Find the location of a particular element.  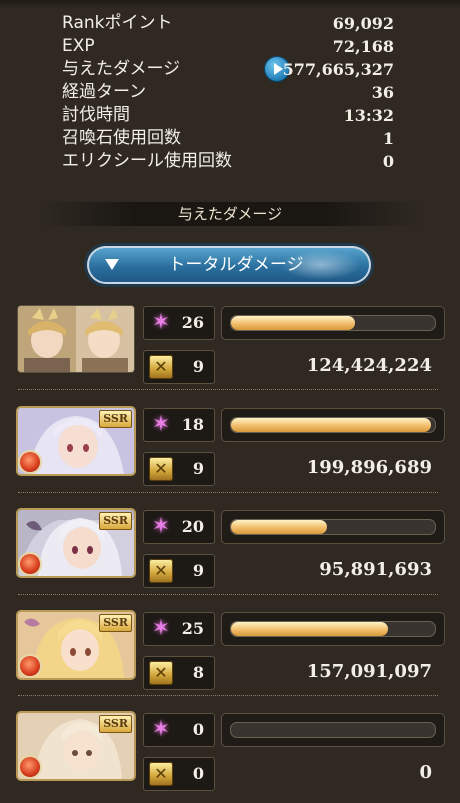

character-row: ✶ 26 9 124,424,224 is located at coordinates (230, 351).